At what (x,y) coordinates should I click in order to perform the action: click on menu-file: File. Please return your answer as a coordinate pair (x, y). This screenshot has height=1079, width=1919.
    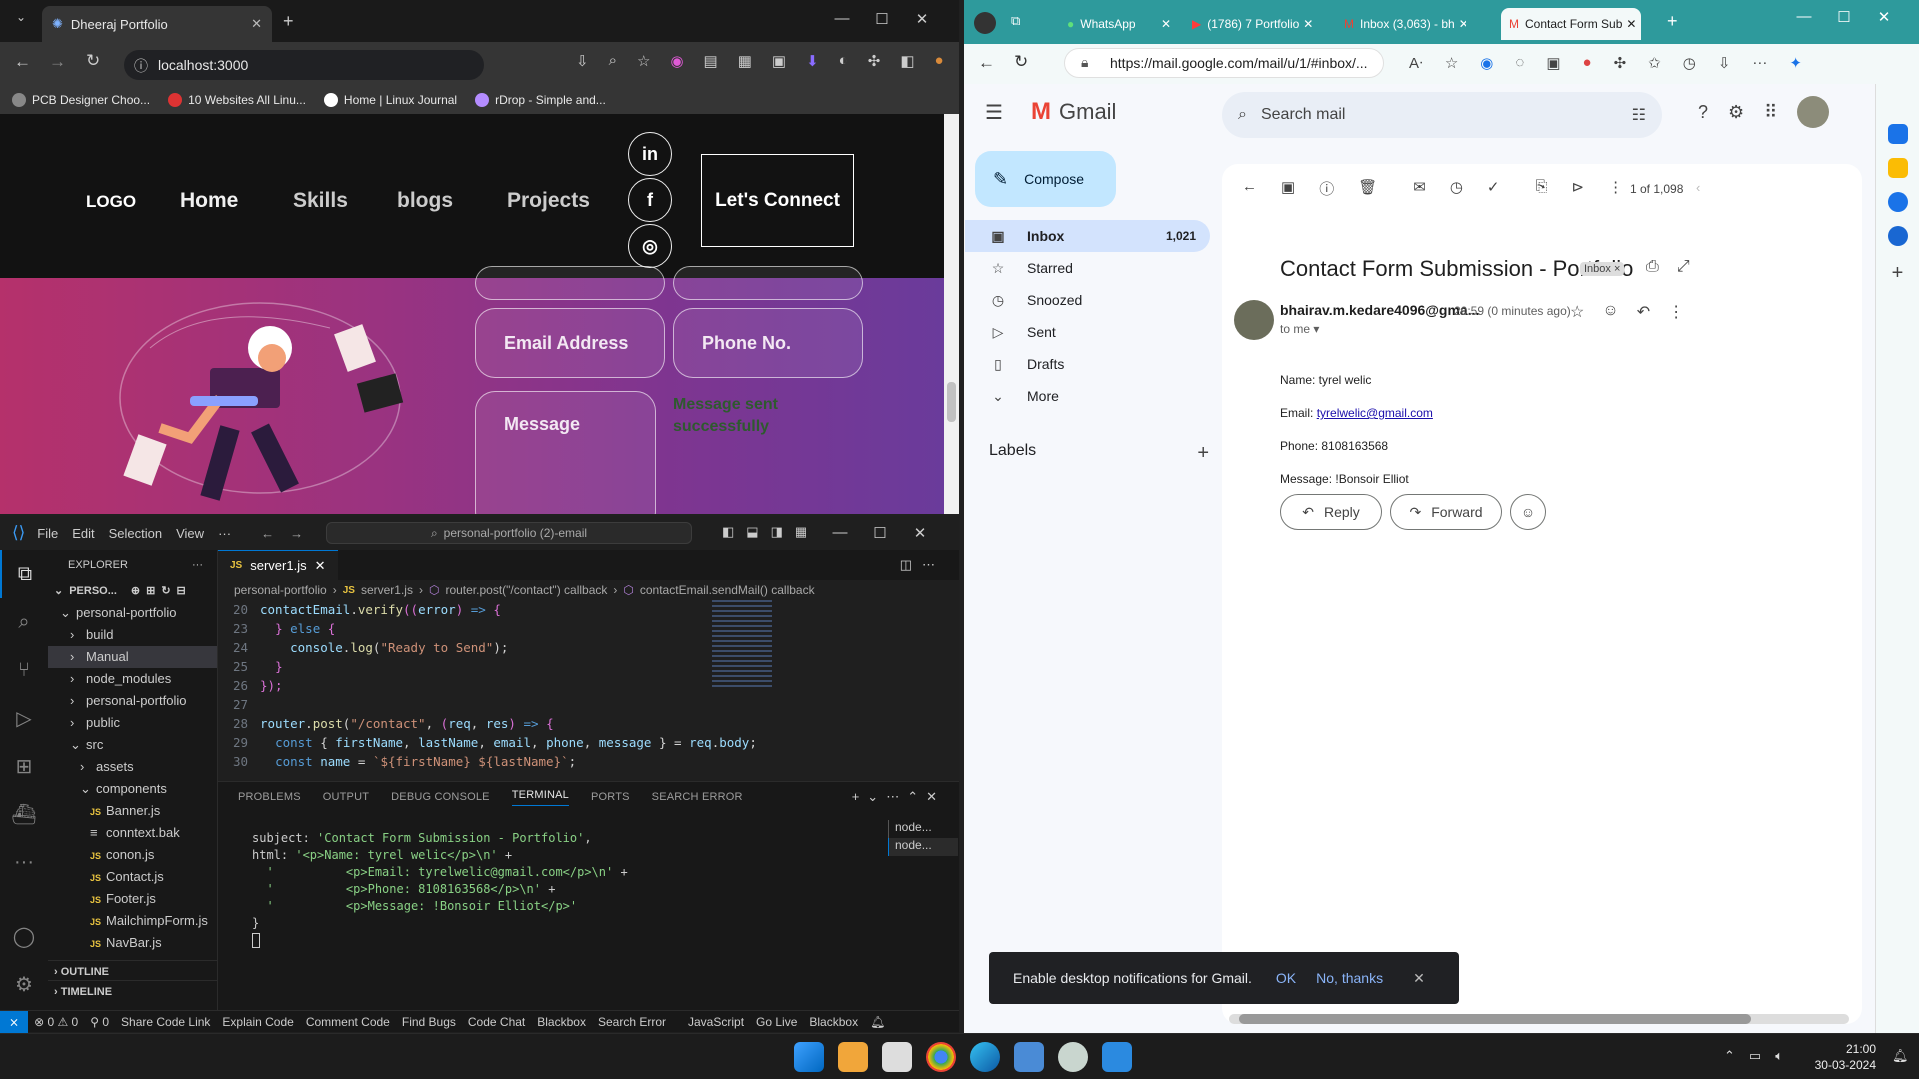
    Looking at the image, I should click on (47, 533).